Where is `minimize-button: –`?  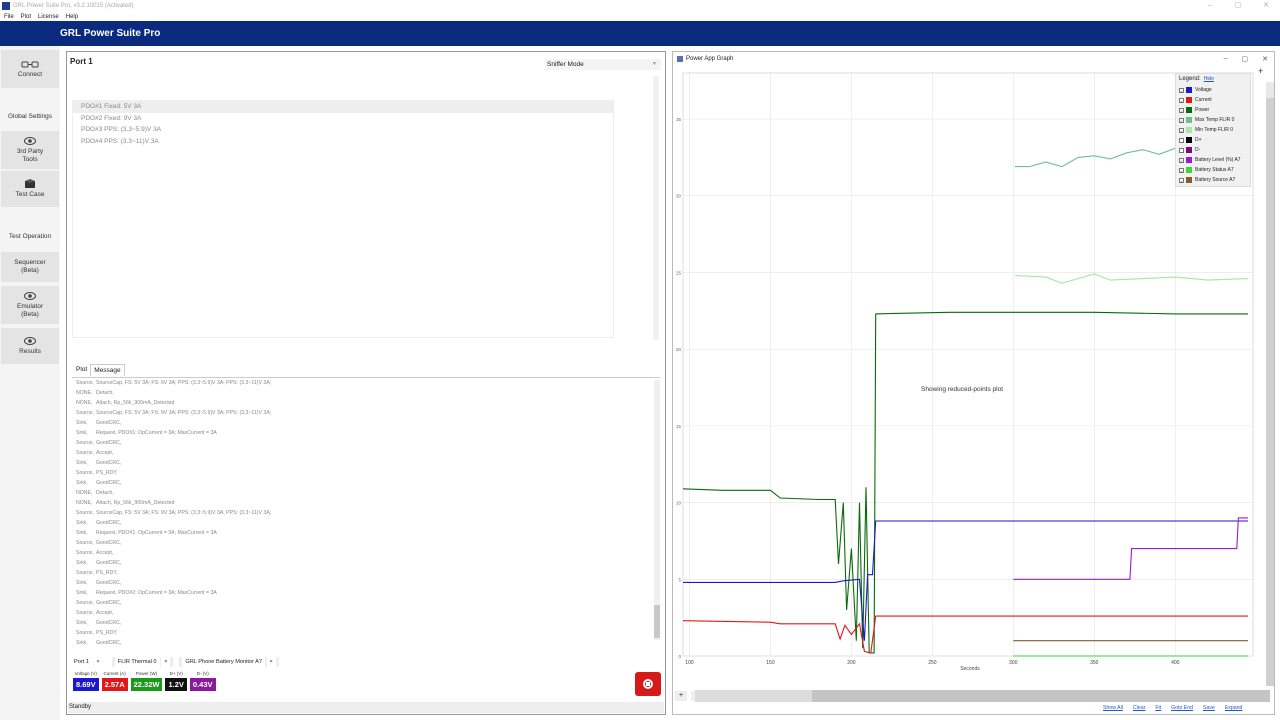 minimize-button: – is located at coordinates (1210, 6).